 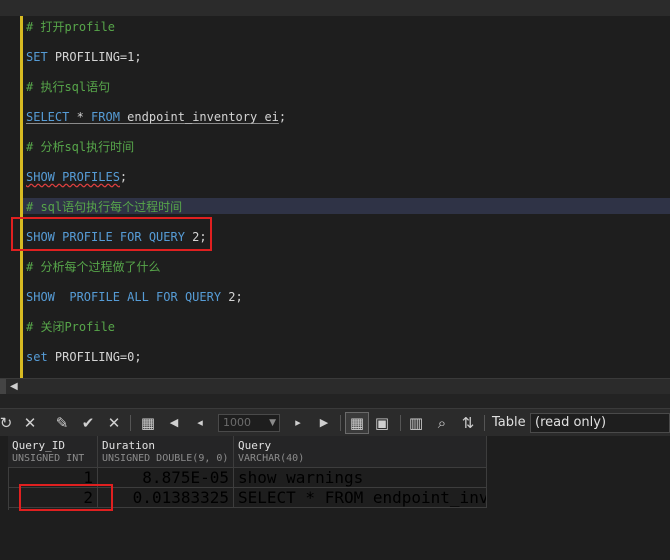 I want to click on last-page-icon: ▶, so click(x=324, y=423).